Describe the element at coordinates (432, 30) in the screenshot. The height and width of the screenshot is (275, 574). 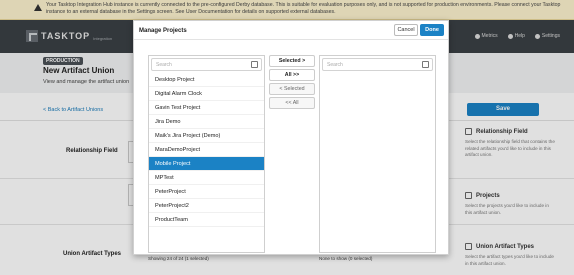
I see `done-button: Done` at that location.